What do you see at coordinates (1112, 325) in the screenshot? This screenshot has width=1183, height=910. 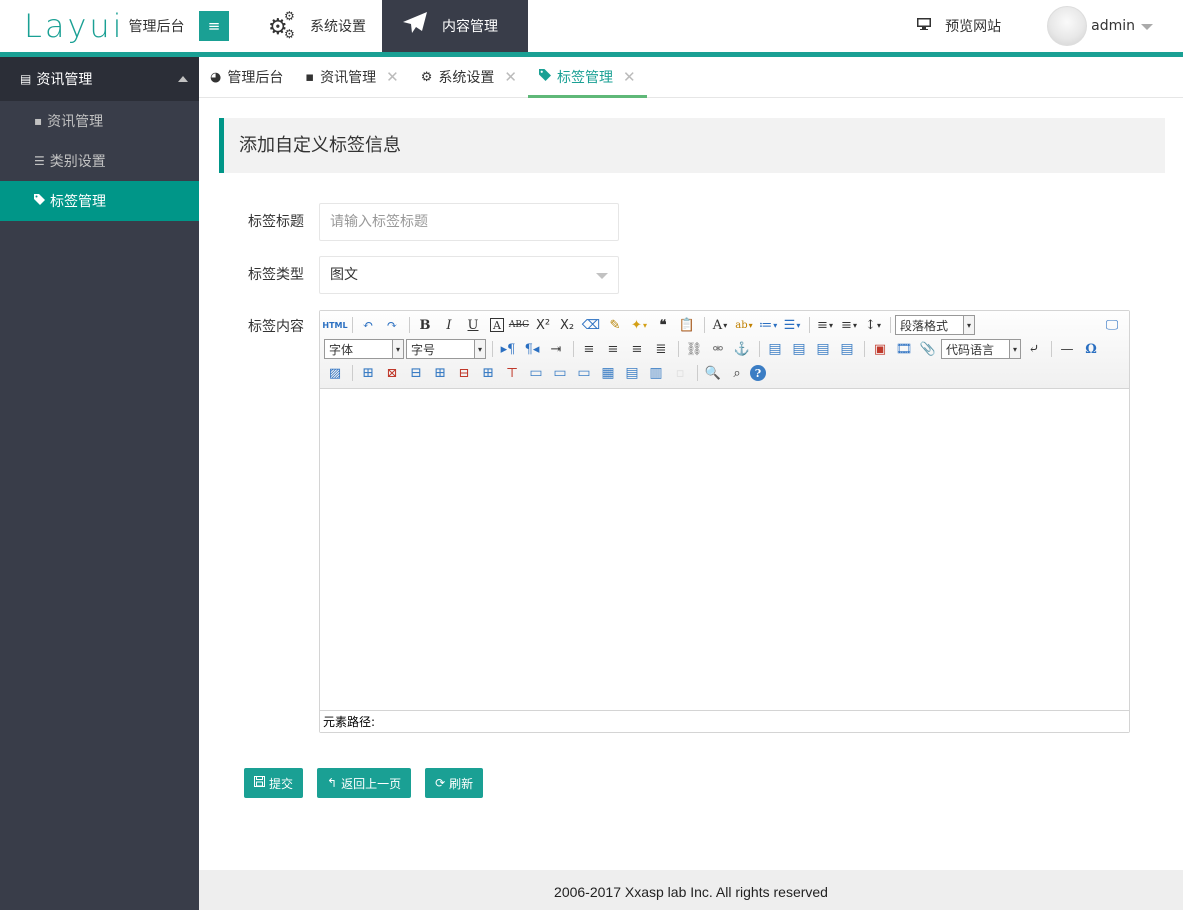 I see `fullscreen-icon: 🖵` at bounding box center [1112, 325].